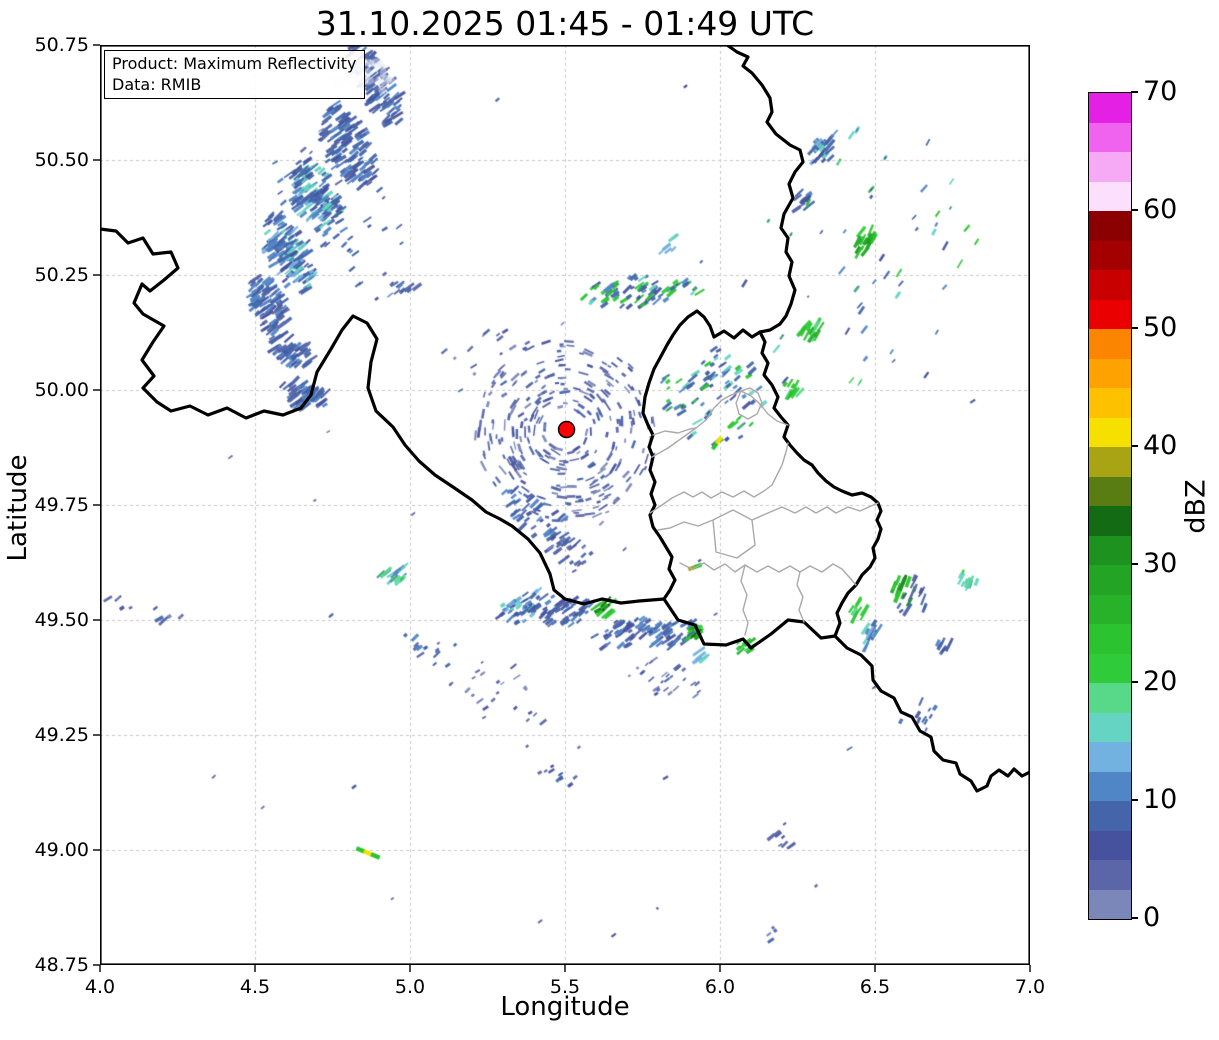 The image size is (1219, 1040). Describe the element at coordinates (61, 45) in the screenshot. I see `y-tick-label: 50.75` at that location.